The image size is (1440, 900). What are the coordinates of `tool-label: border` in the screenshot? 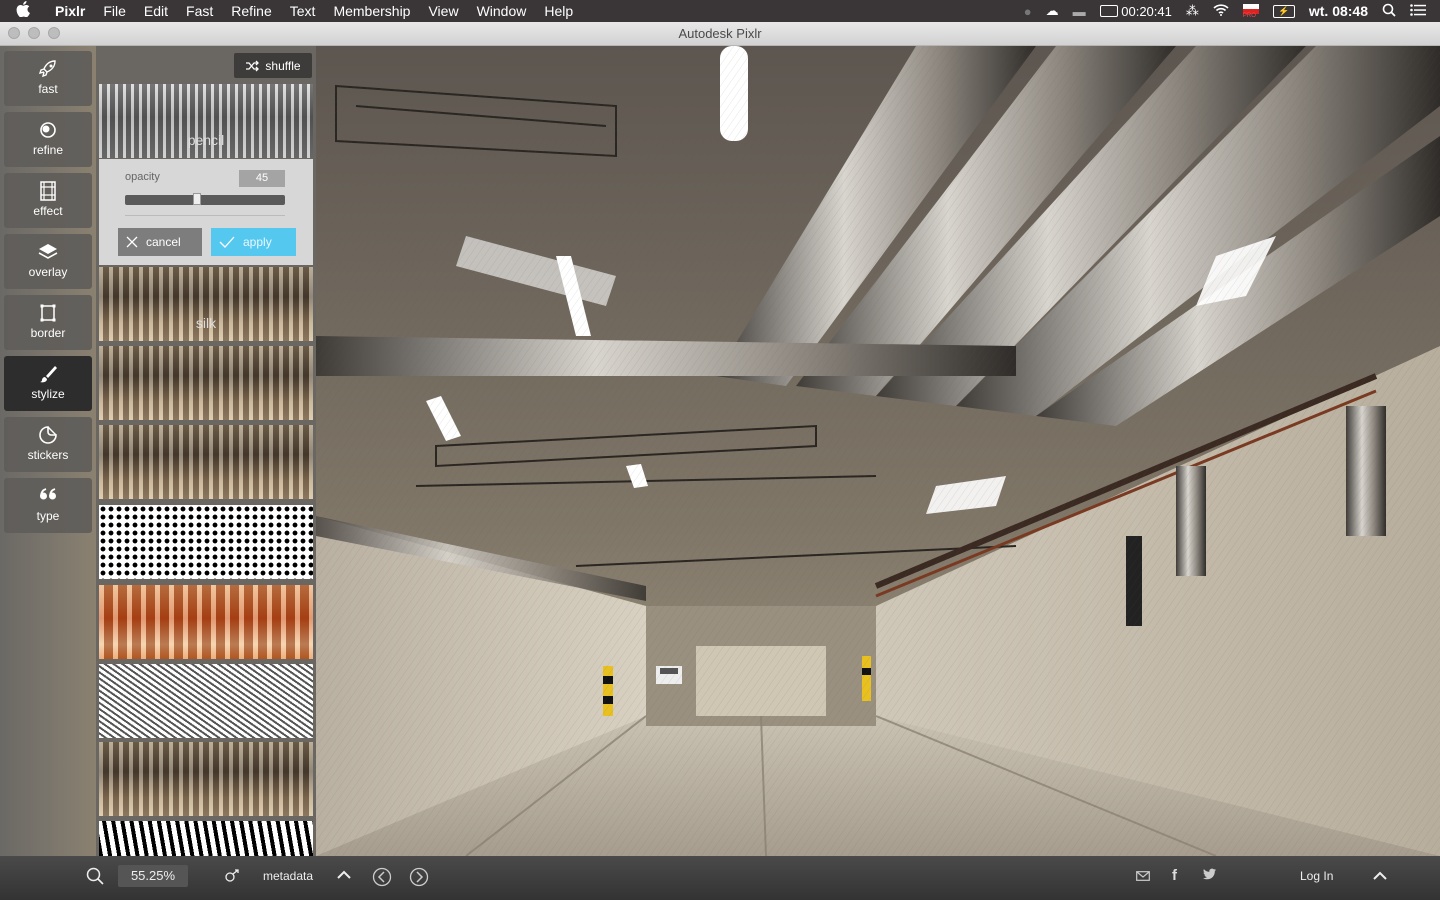 It's located at (48, 333).